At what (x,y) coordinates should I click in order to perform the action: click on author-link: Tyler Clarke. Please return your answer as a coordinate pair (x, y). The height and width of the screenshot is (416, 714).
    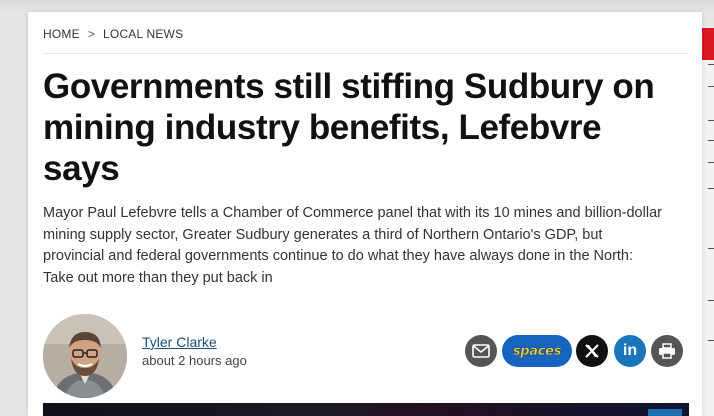
    Looking at the image, I should click on (179, 342).